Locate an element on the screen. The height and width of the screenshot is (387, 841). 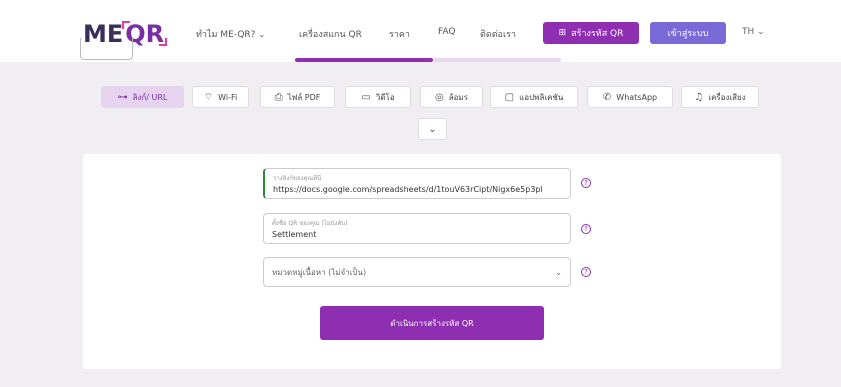
video-icon: ▭ is located at coordinates (366, 97).